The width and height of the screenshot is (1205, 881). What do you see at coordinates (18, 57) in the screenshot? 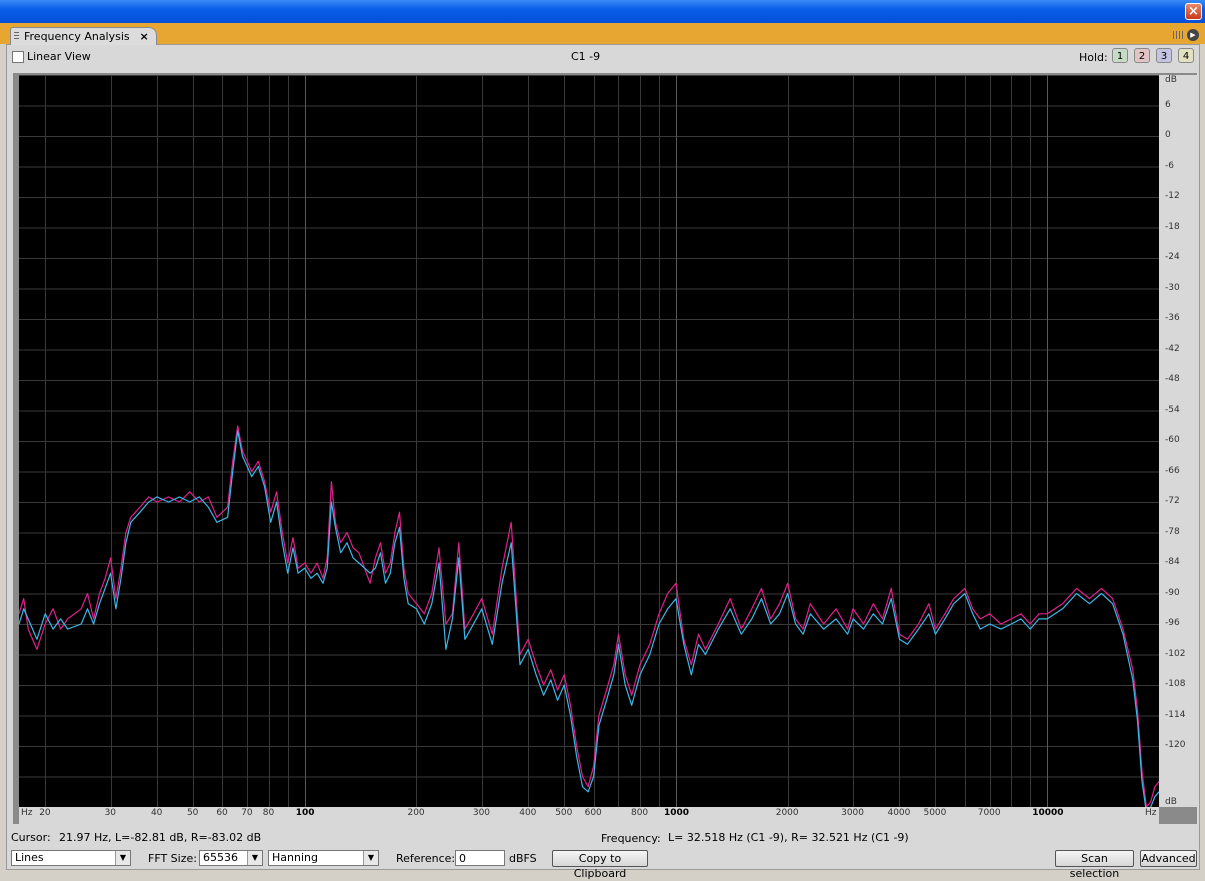
I see `linear-view-checkbox` at bounding box center [18, 57].